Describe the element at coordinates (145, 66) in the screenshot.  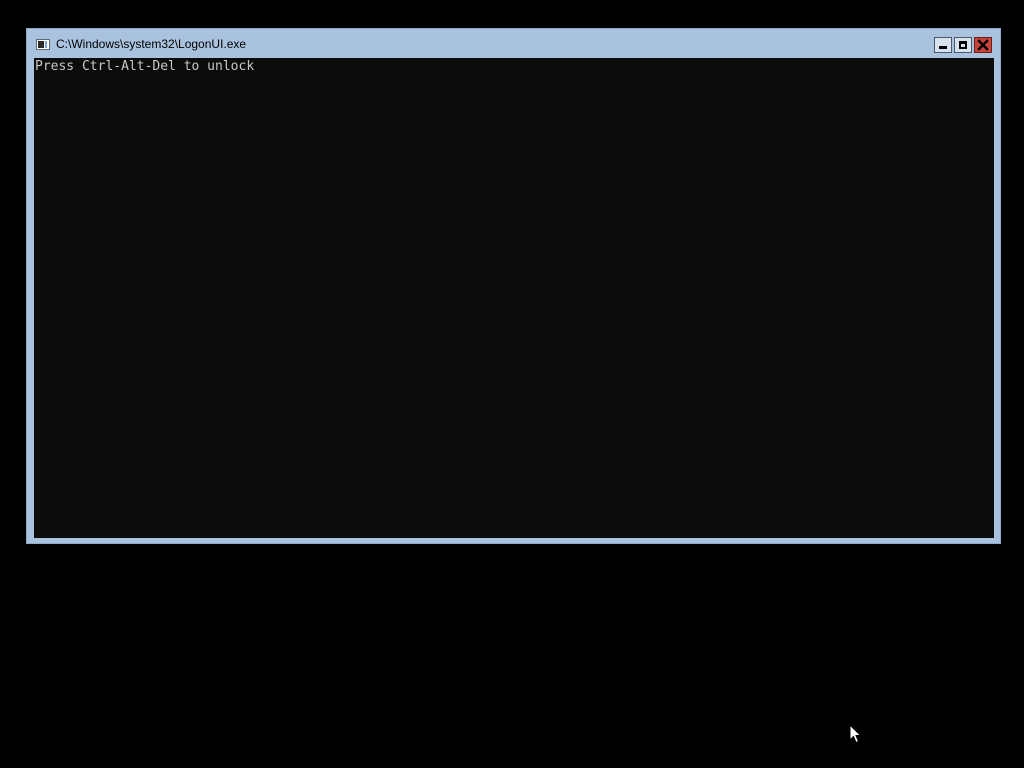
I see `console-line-unlock-prompt: Press Ctrl-Alt-Del to unlock` at that location.